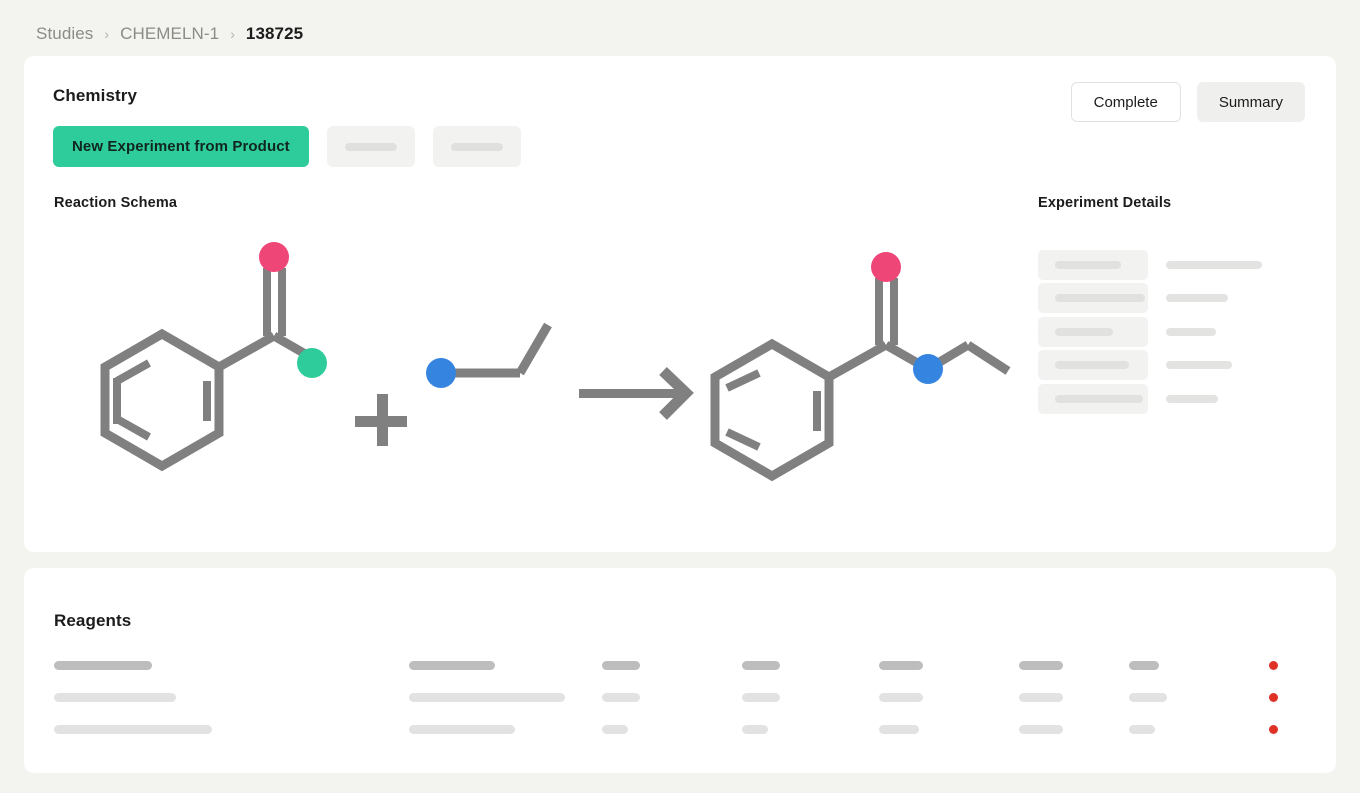 This screenshot has height=793, width=1360. I want to click on table-header-row, so click(680, 668).